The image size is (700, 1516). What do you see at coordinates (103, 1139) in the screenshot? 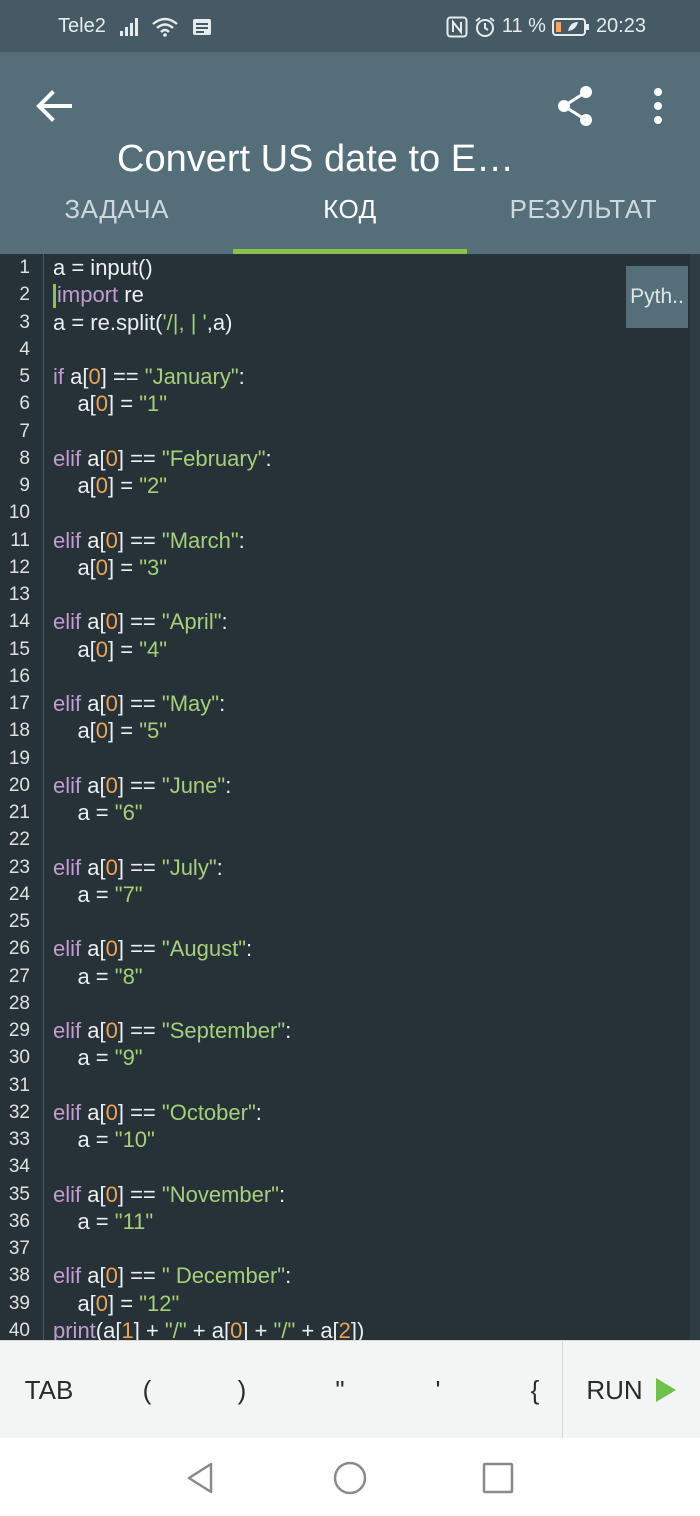
I see `code-text: a = "10"` at bounding box center [103, 1139].